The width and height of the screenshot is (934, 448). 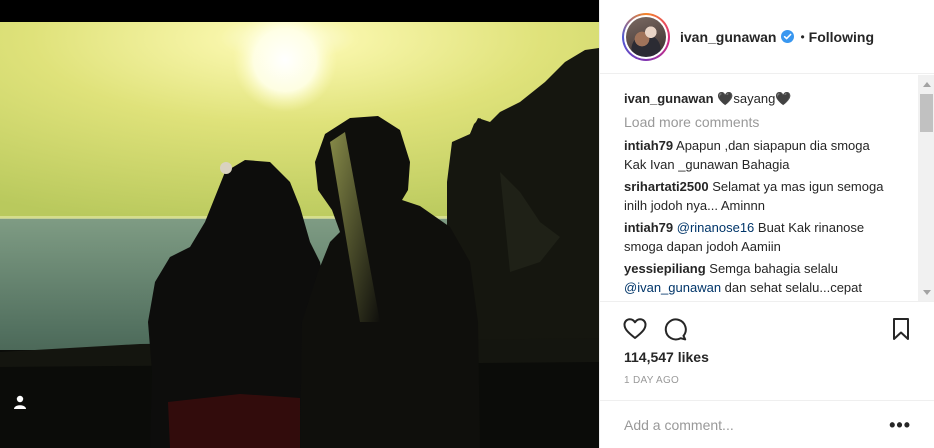 I want to click on heart-icon, so click(x=635, y=329).